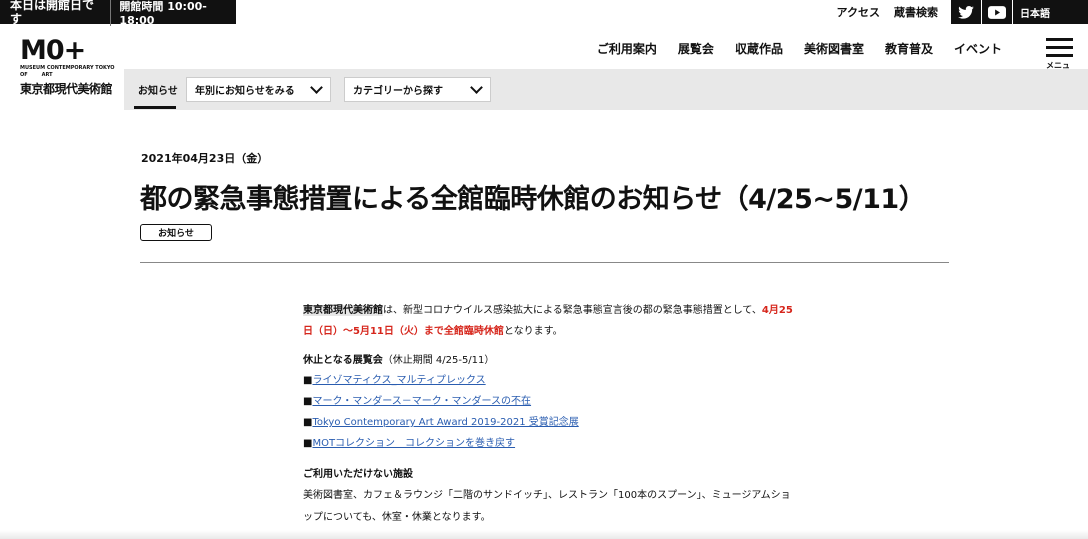 Image resolution: width=1088 pixels, height=539 pixels. Describe the element at coordinates (978, 48) in the screenshot. I see `nav-item-events: イベント` at that location.